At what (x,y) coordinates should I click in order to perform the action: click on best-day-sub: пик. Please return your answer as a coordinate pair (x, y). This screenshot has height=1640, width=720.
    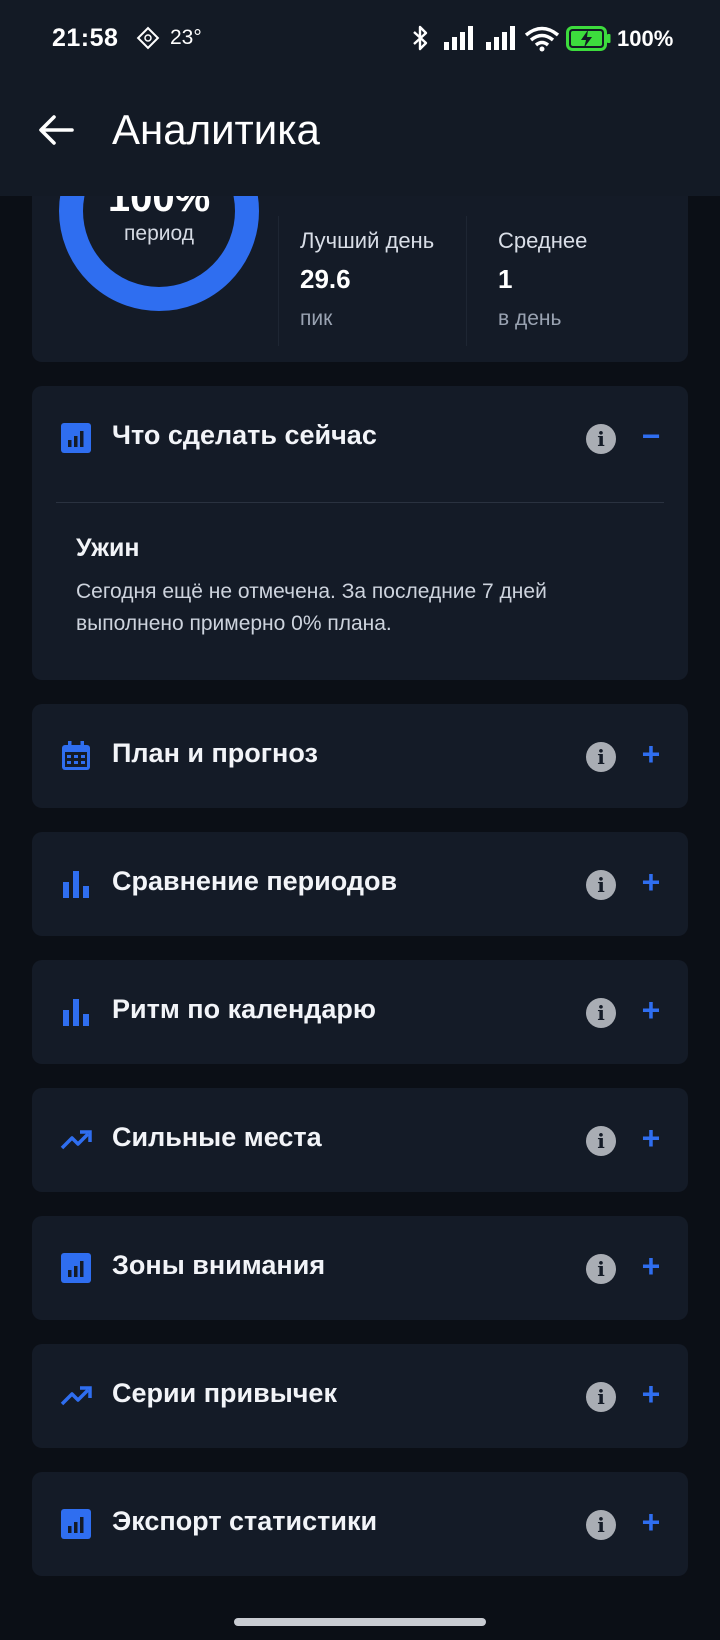
    Looking at the image, I should click on (316, 318).